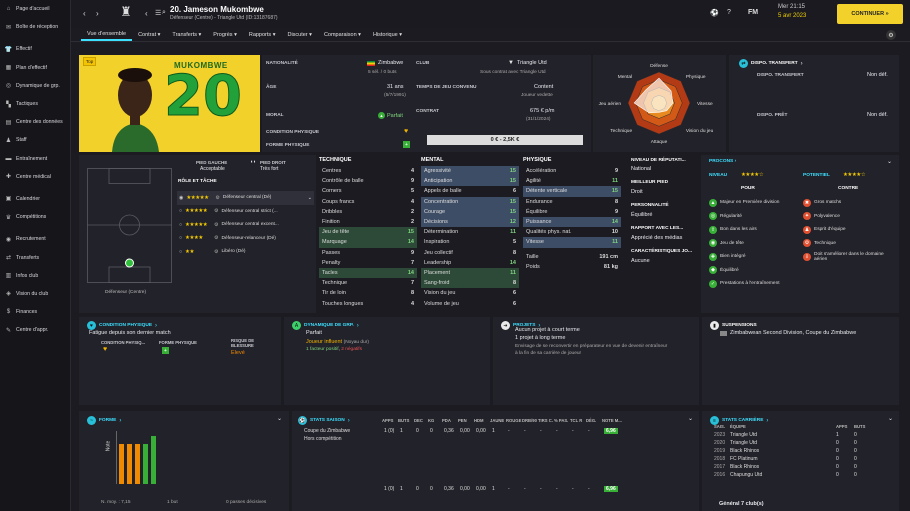 The height and width of the screenshot is (511, 910). Describe the element at coordinates (572, 171) in the screenshot. I see `attribute-row: Accélération 9` at that location.